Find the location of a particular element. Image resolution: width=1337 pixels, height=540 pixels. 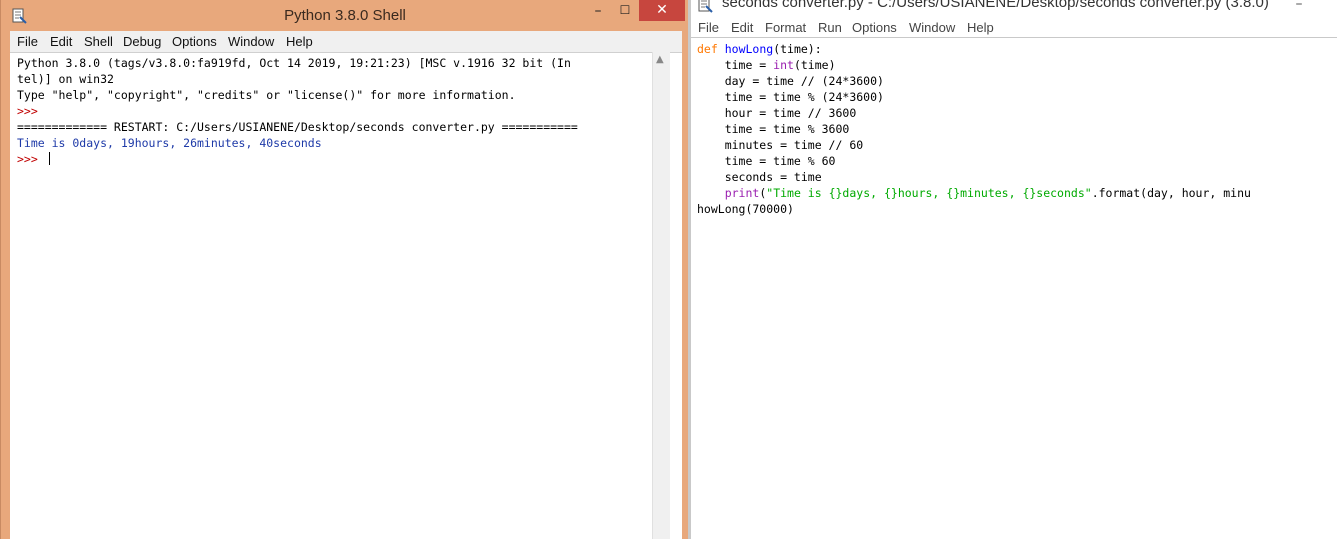

code-line: time = time % 60 is located at coordinates (766, 161).